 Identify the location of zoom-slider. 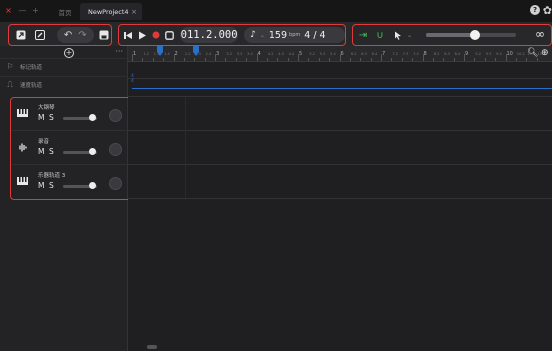
(471, 35).